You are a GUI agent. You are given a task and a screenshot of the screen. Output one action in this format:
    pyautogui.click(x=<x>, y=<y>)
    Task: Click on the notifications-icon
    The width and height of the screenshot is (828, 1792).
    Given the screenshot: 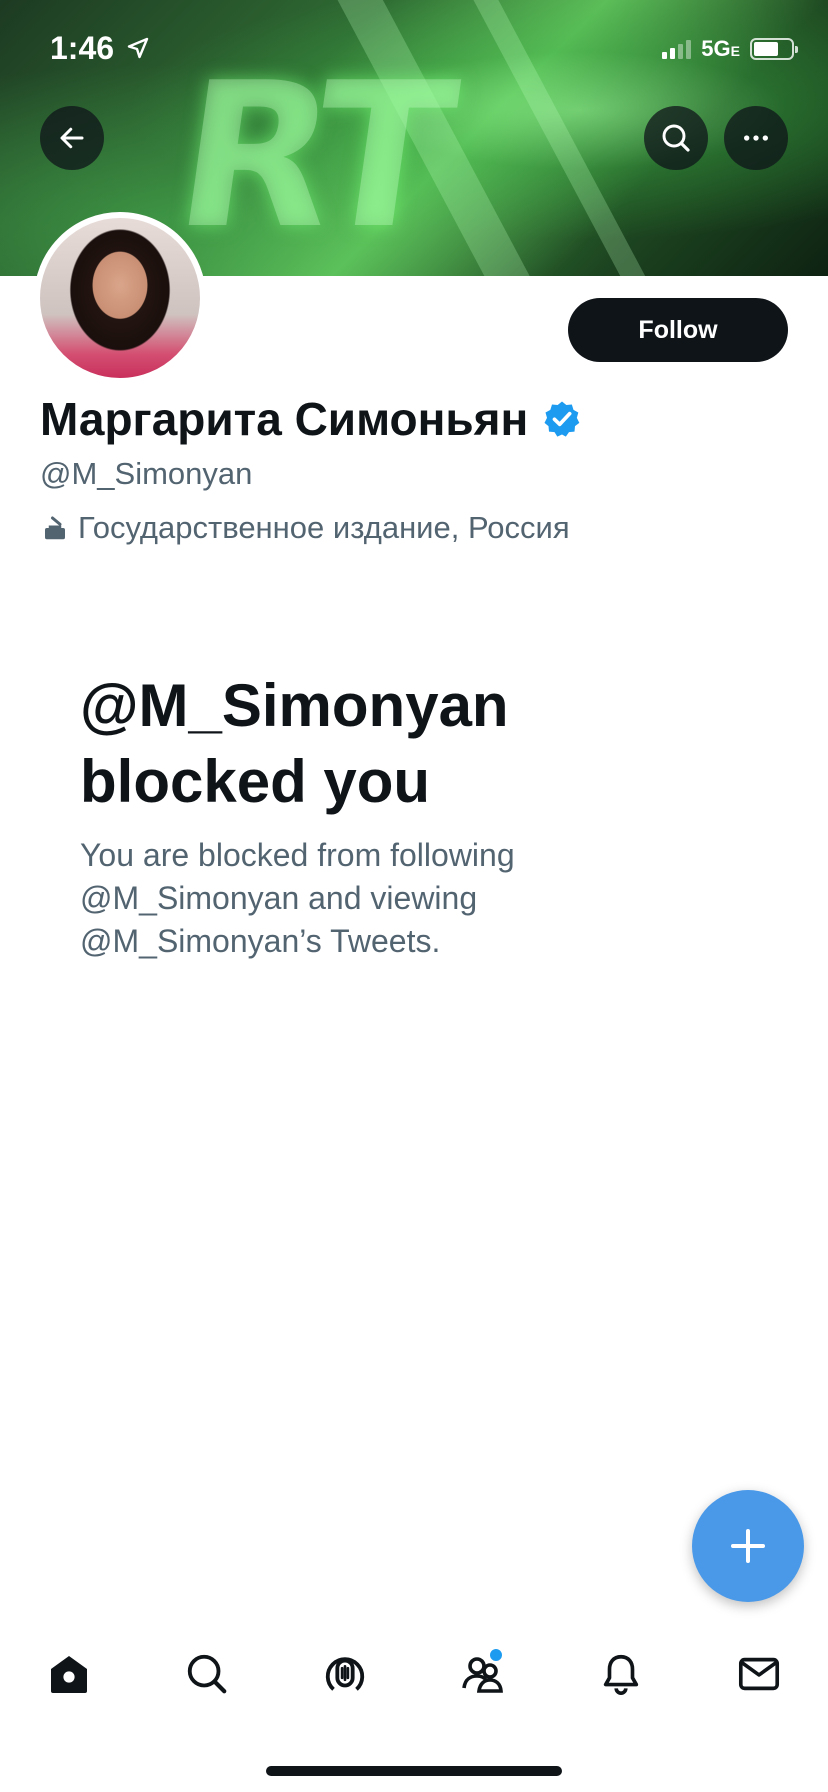 What is the action you would take?
    pyautogui.click(x=621, y=1674)
    